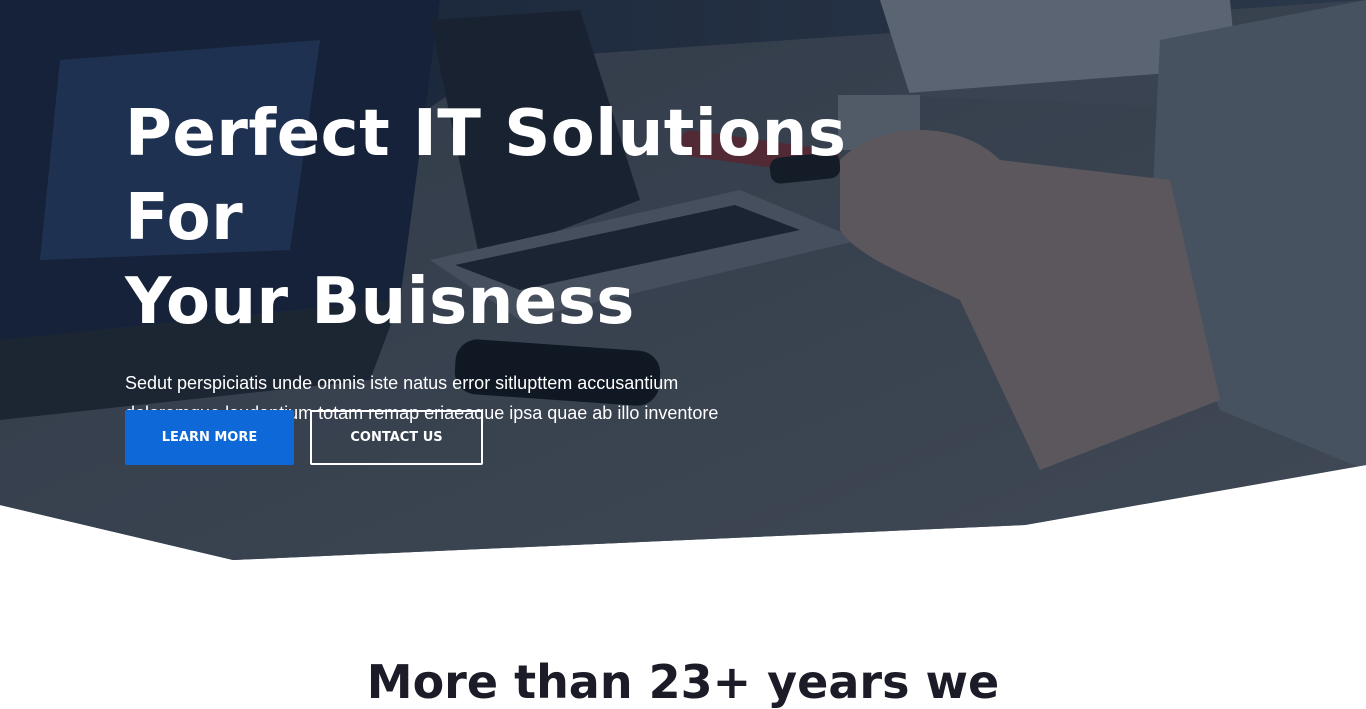 The height and width of the screenshot is (709, 1366). What do you see at coordinates (209, 437) in the screenshot?
I see `learn-more-button: LEARN MORE` at bounding box center [209, 437].